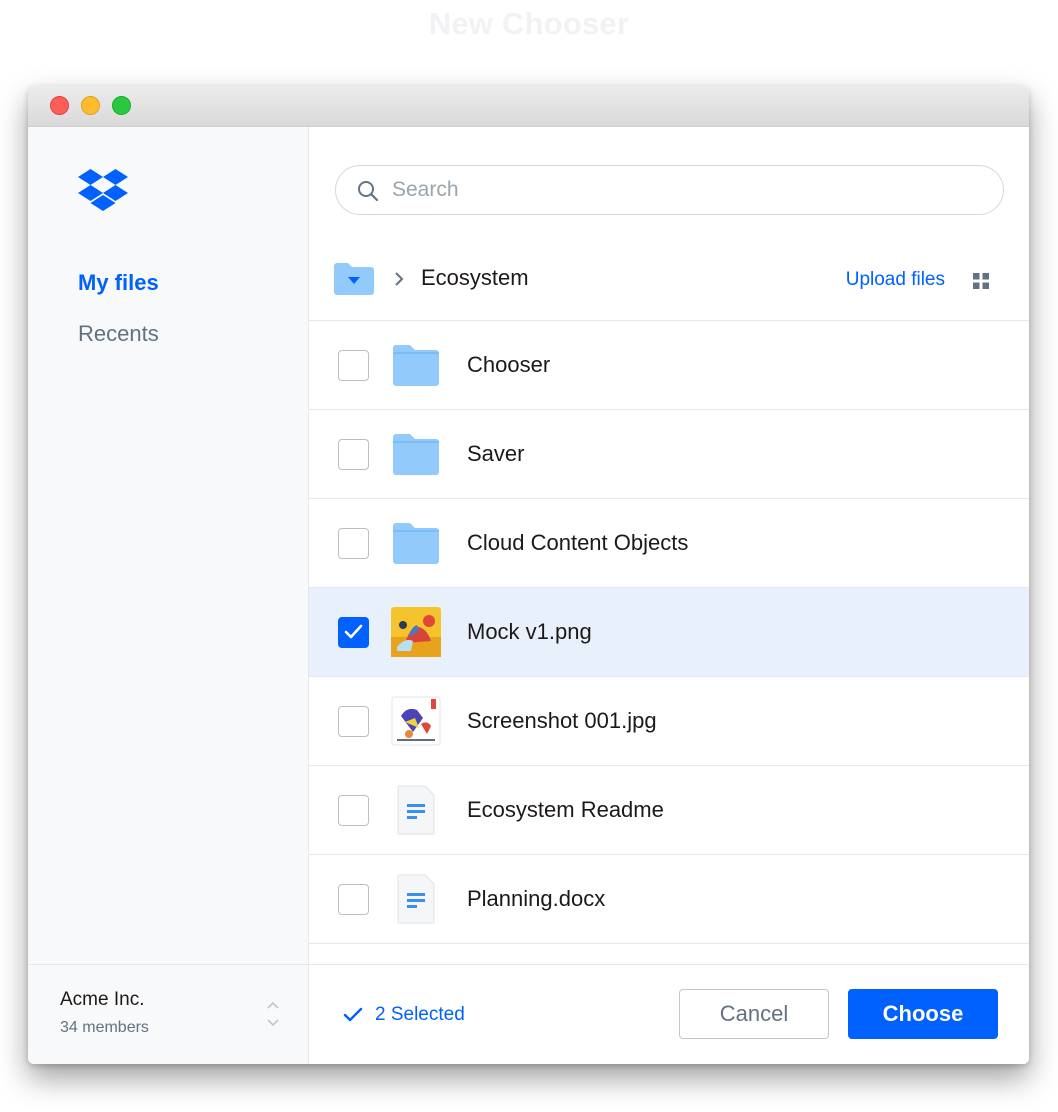 The height and width of the screenshot is (1112, 1058). I want to click on folder-dropdown-icon, so click(354, 279).